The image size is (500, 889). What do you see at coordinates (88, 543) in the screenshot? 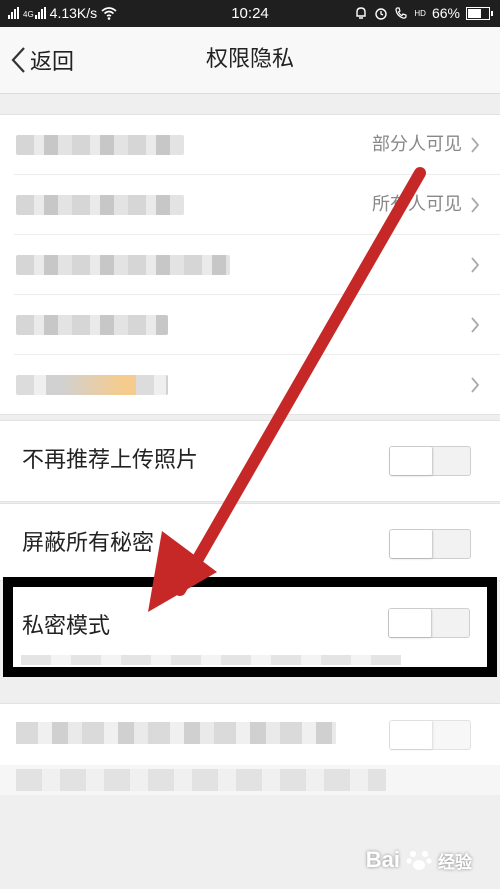
I see `hide-secrets-label: 屏蔽所有秘密` at bounding box center [88, 543].